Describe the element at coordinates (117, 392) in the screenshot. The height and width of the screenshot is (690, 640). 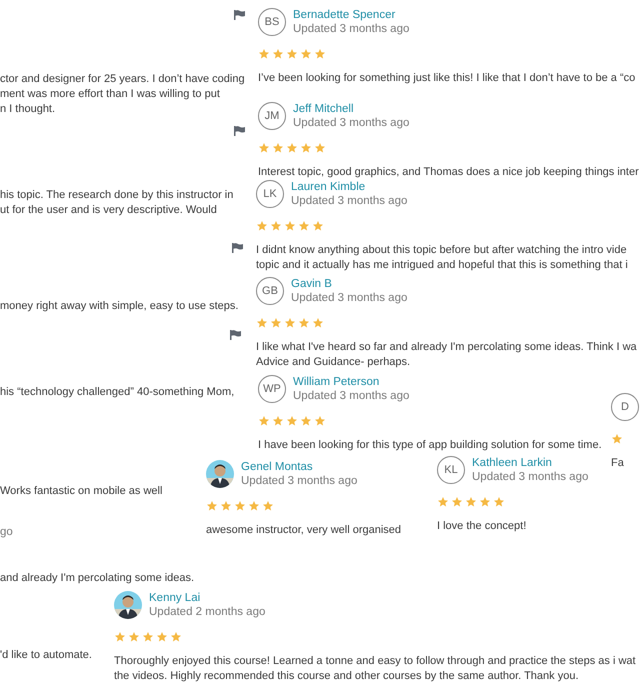
I see `review-text: his “technology challenged” 40-something Mom,` at that location.